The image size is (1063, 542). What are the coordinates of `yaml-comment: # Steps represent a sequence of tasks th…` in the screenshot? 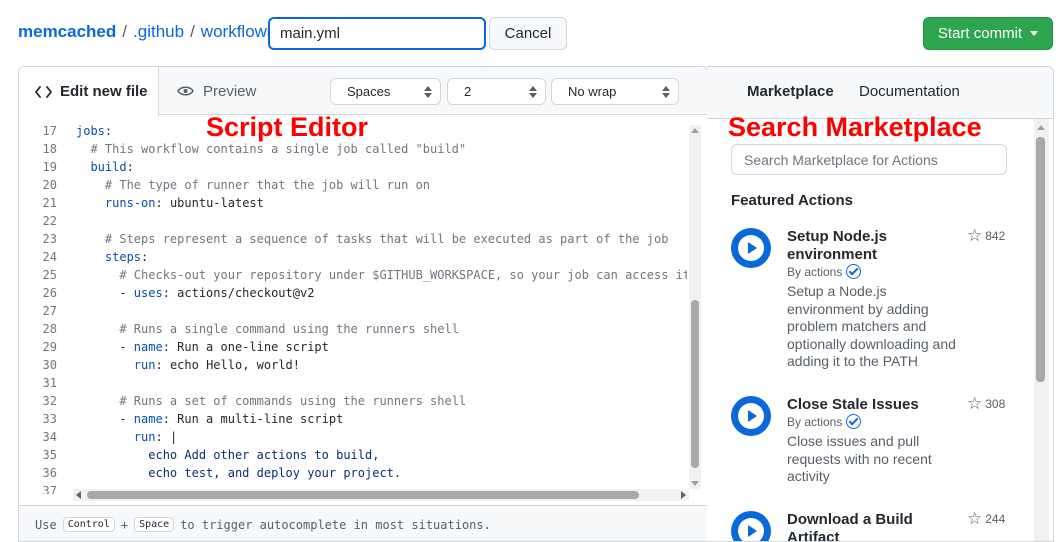 It's located at (386, 239).